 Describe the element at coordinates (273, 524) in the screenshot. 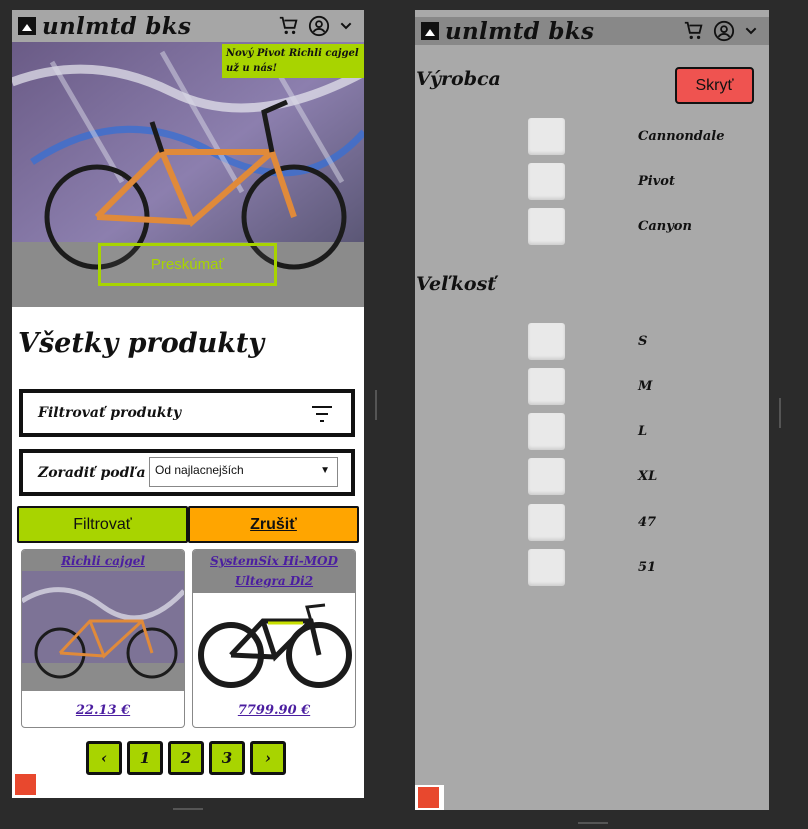

I see `cancel-button: Zrušiť` at that location.